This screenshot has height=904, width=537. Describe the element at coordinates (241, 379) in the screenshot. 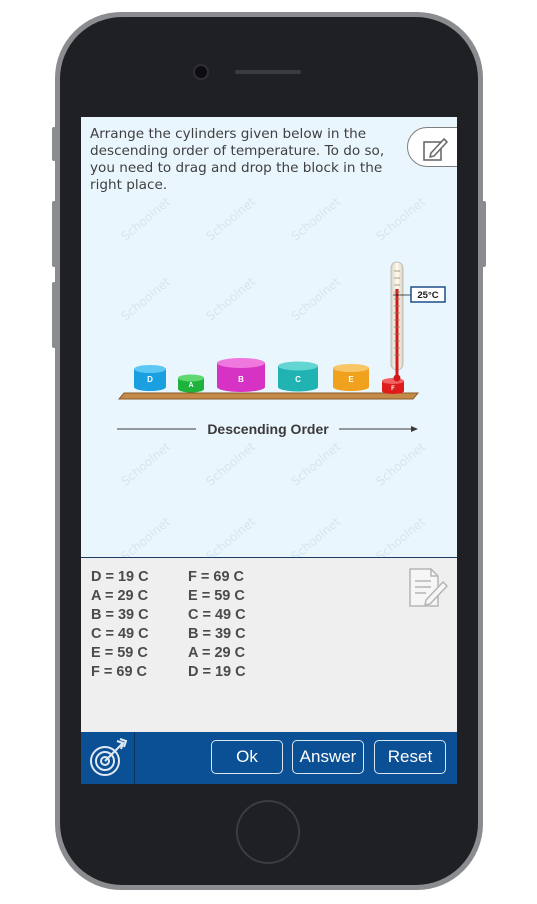

I see `cylinder-label: B` at that location.